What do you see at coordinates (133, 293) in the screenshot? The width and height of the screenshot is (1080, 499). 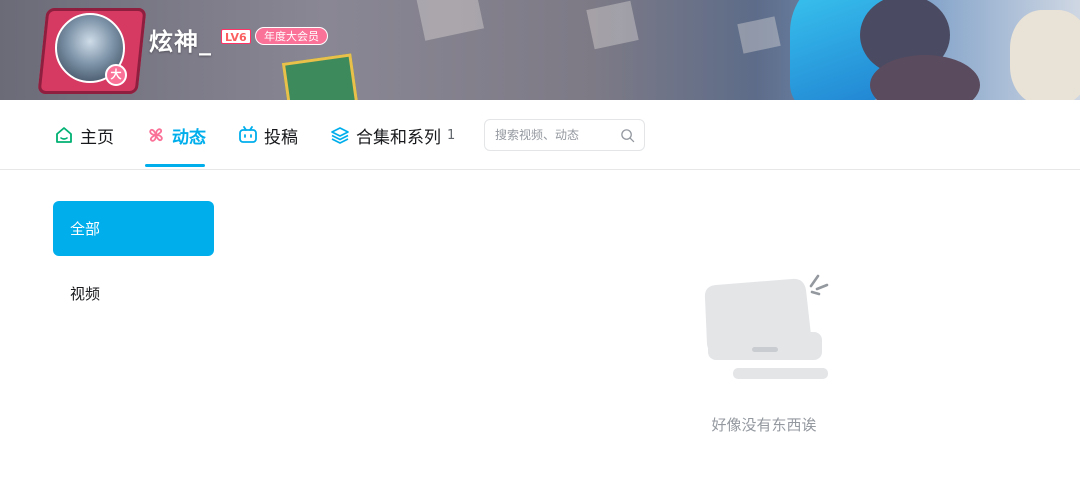 I see `sidebar-item-videos: 视频` at bounding box center [133, 293].